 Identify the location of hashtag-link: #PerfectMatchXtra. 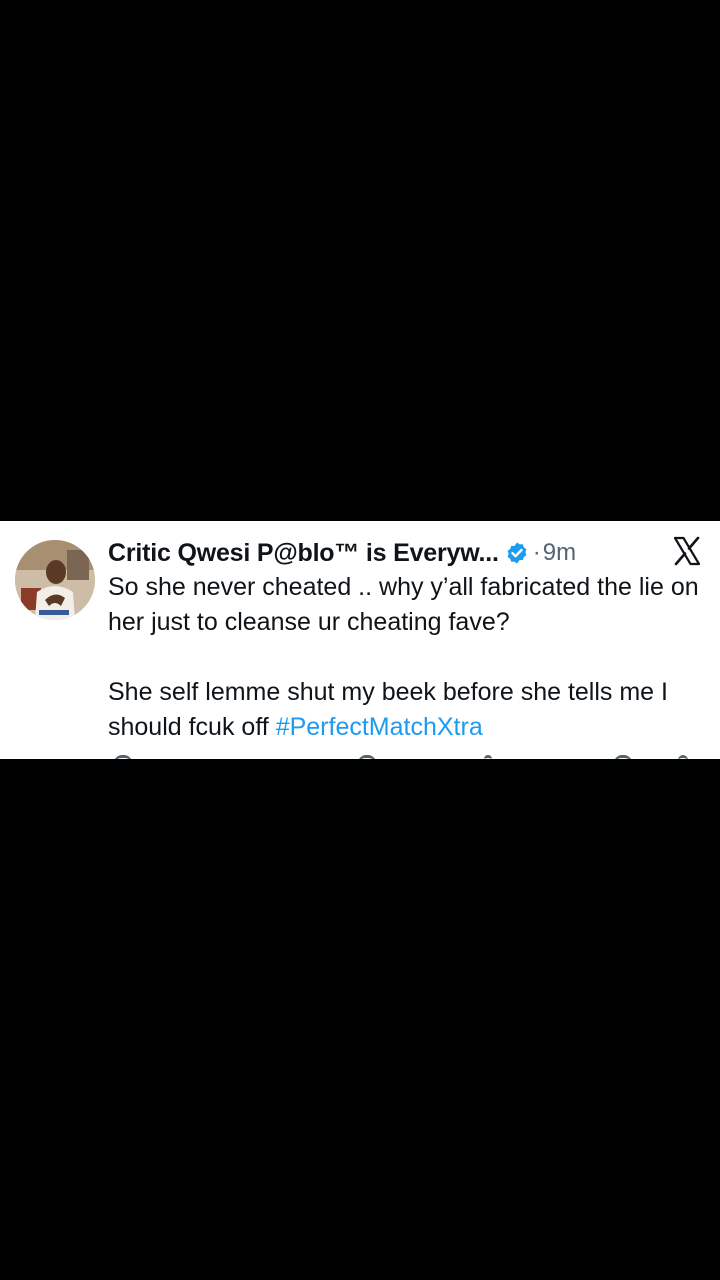
(379, 727).